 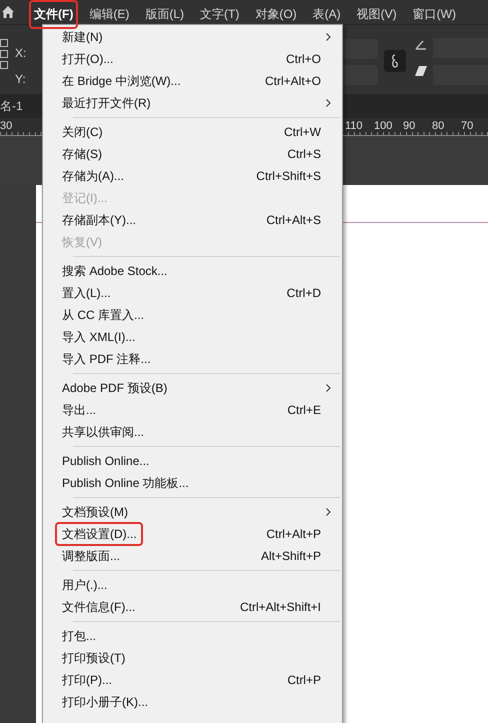 What do you see at coordinates (192, 176) in the screenshot?
I see `menu-item: 存储为(A)... Ctrl+Shift+S` at bounding box center [192, 176].